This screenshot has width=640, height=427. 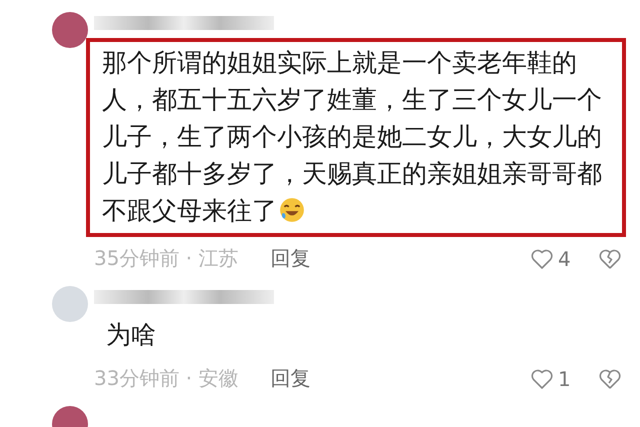 I want to click on avatar-photo-placeholder, so click(x=70, y=30).